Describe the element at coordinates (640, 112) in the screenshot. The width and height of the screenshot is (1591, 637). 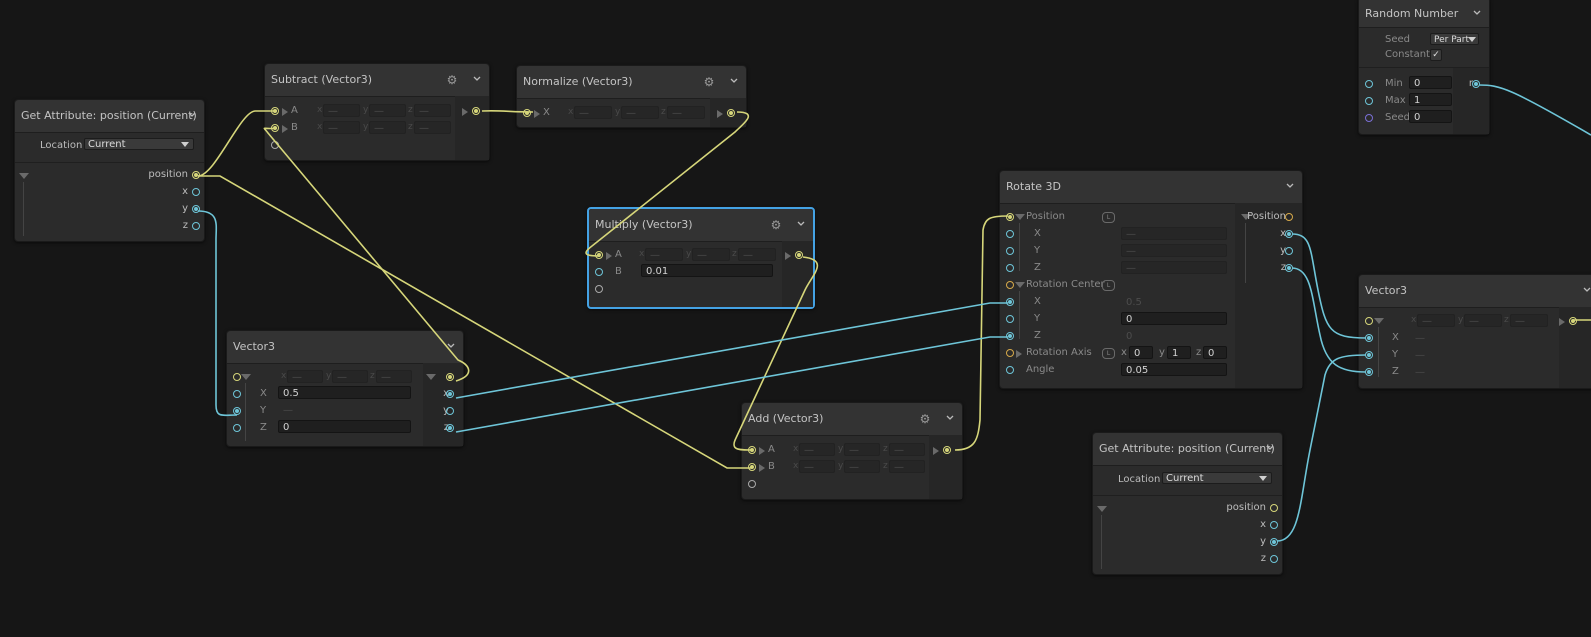
I see `x-y-field: —` at that location.